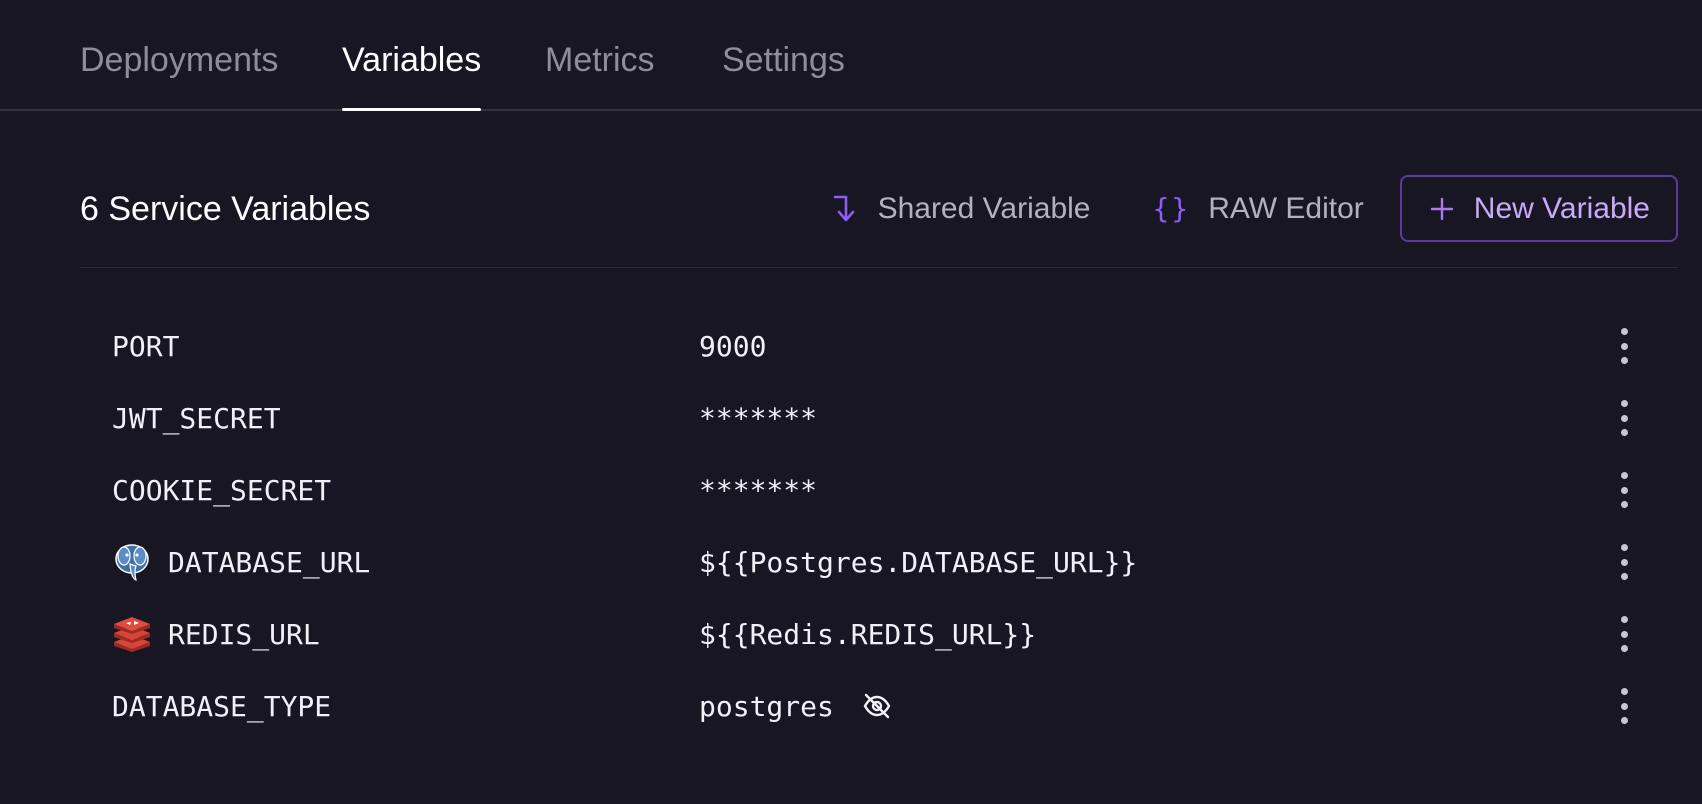 Image resolution: width=1702 pixels, height=804 pixels. I want to click on variable-value-text: ${{Postgres.DATABASE_URL}}, so click(918, 562).